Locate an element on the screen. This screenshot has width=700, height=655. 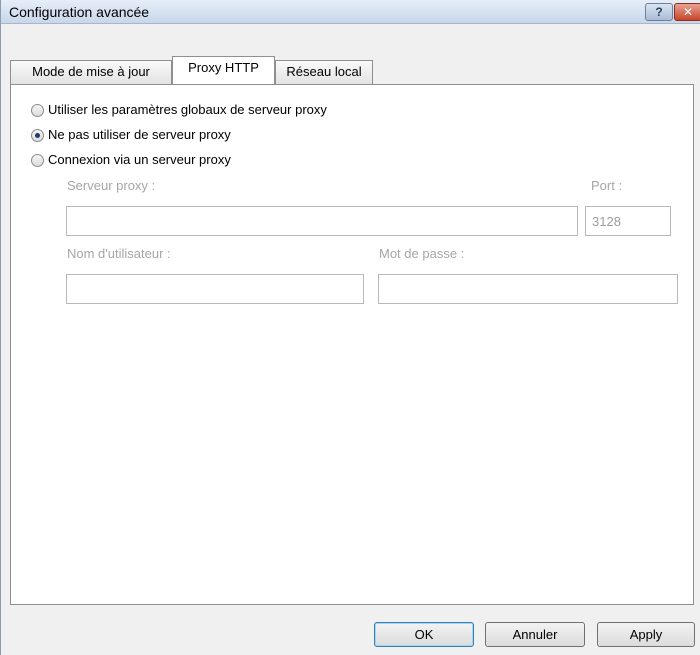
close-button: ✕ is located at coordinates (687, 12).